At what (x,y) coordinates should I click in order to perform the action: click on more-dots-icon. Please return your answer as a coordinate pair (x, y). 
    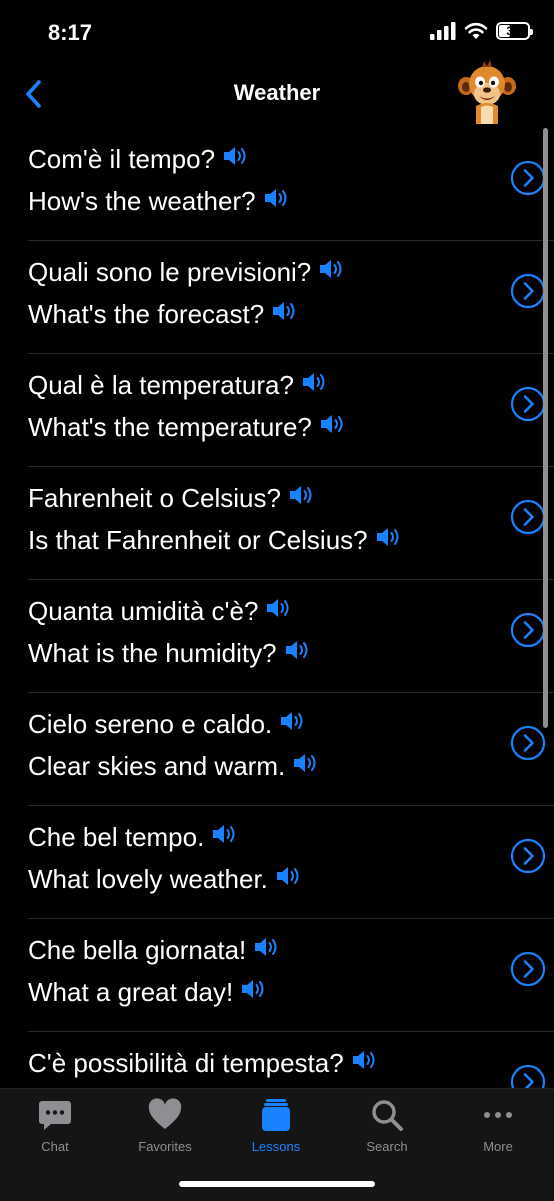
    Looking at the image, I should click on (498, 1115).